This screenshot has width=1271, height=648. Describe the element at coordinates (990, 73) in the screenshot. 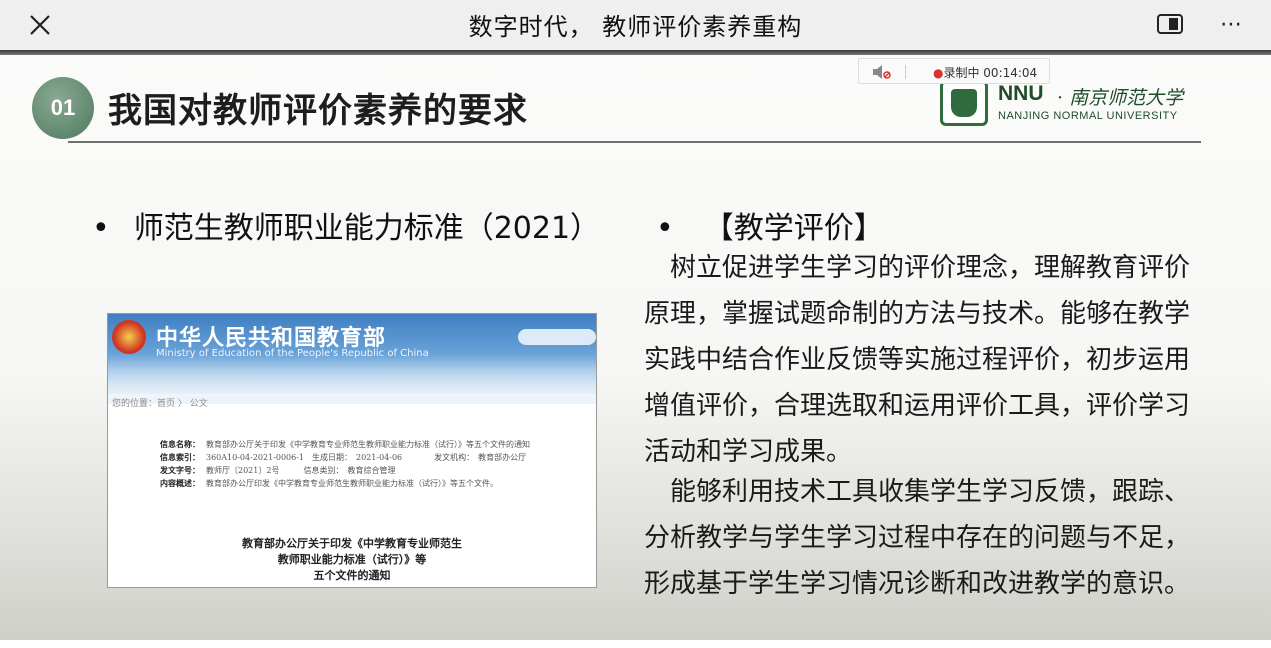

I see `recording-label: 录制中 00:14:04` at that location.